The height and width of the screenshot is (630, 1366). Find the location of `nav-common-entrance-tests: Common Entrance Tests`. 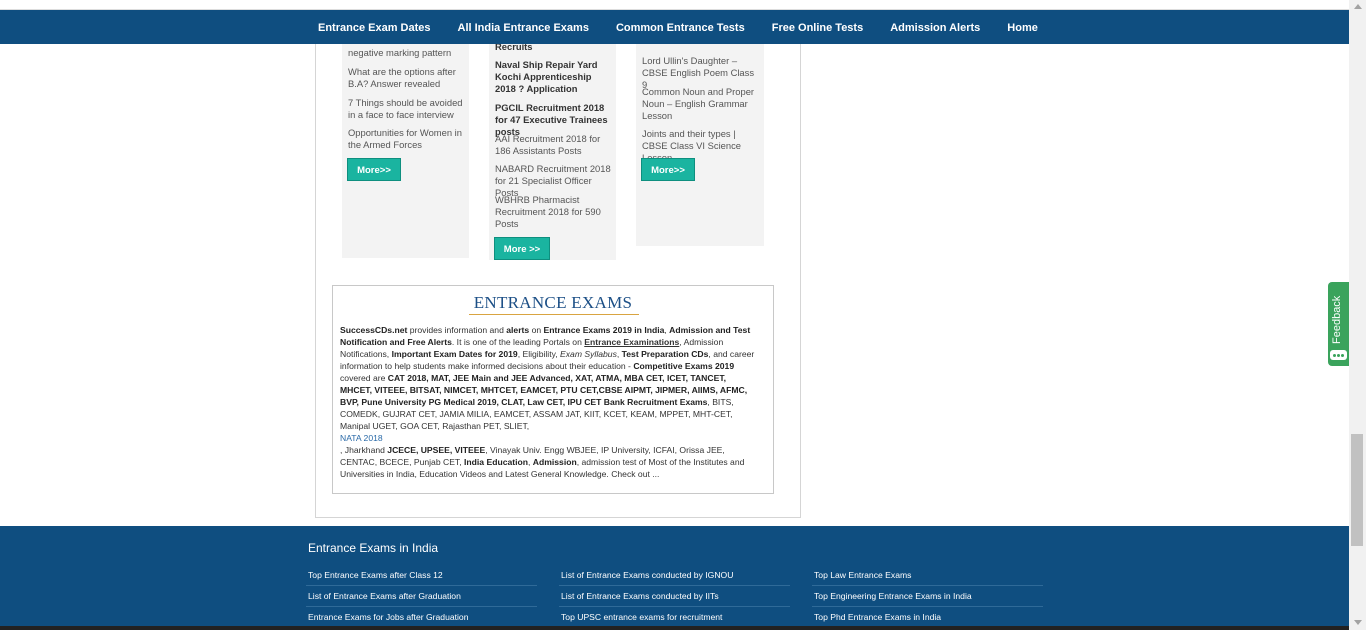

nav-common-entrance-tests: Common Entrance Tests is located at coordinates (680, 28).